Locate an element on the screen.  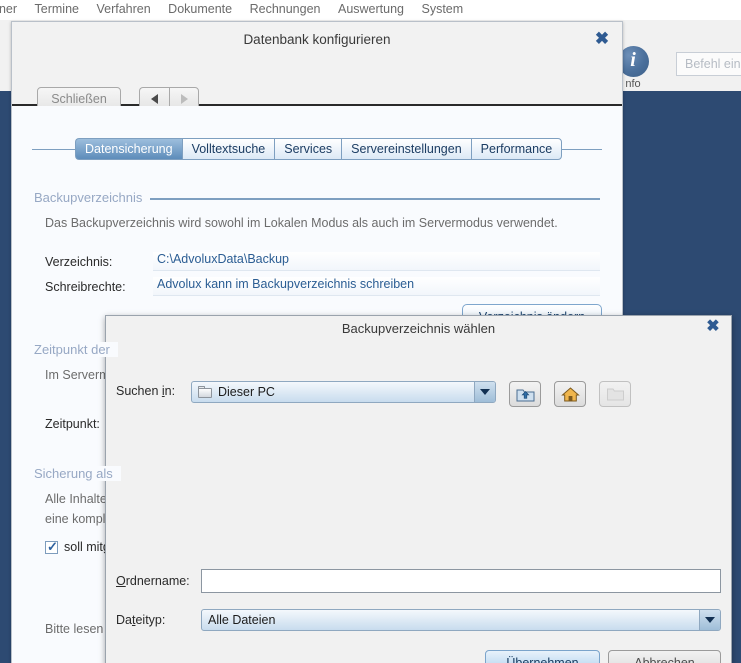
menu-item-auswertung: Auswertung is located at coordinates (371, 8).